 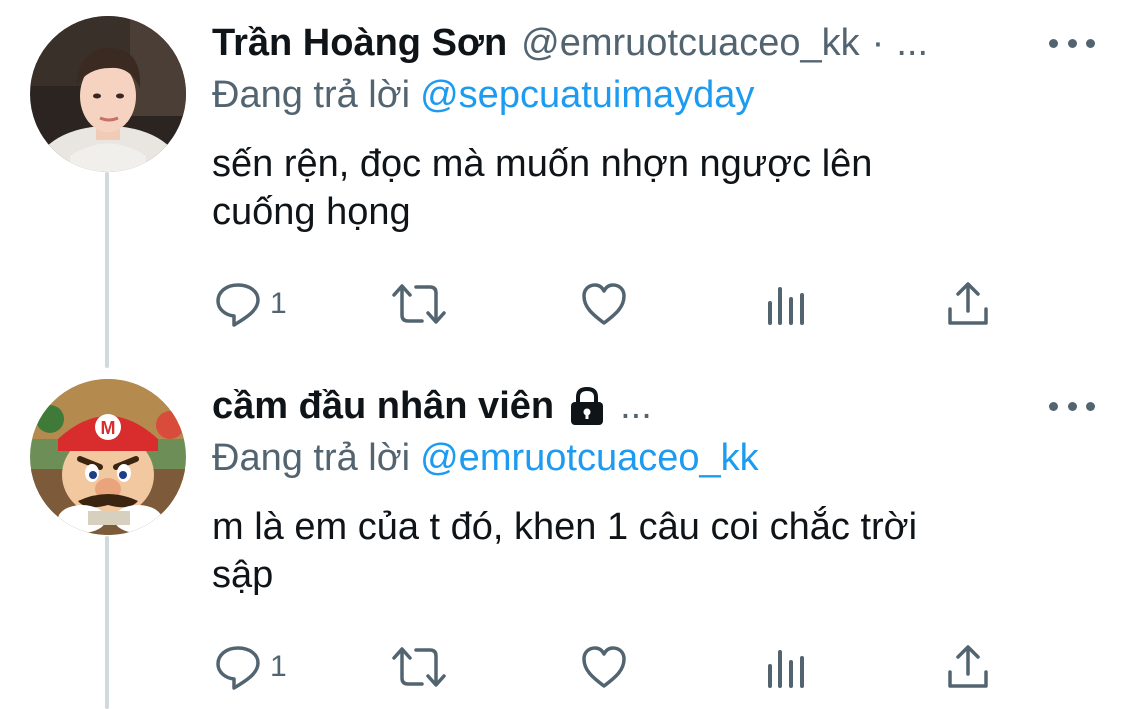 I want to click on tweet-text-line: cuống họng, so click(x=311, y=212).